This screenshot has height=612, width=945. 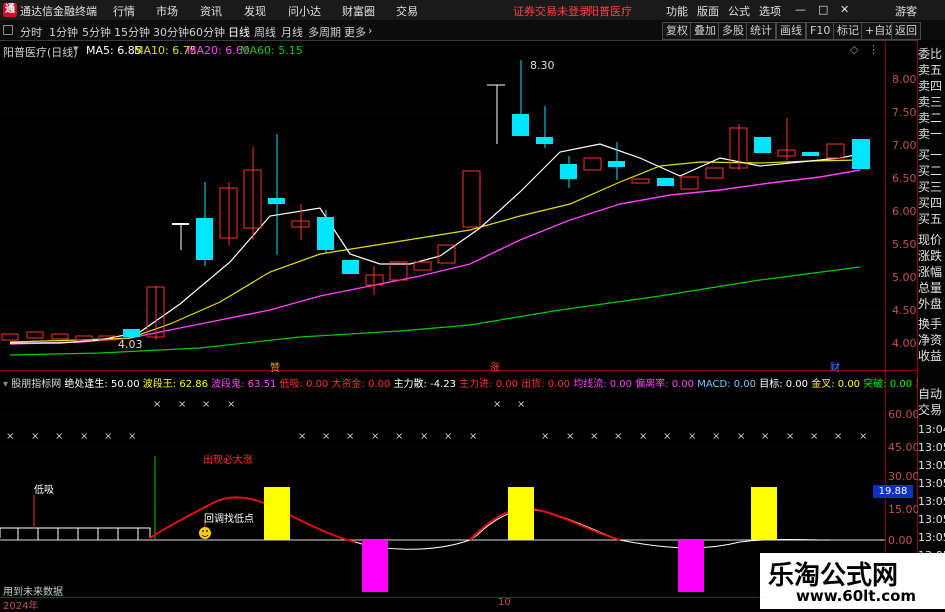 I want to click on price-tick: 5.50, so click(x=904, y=244).